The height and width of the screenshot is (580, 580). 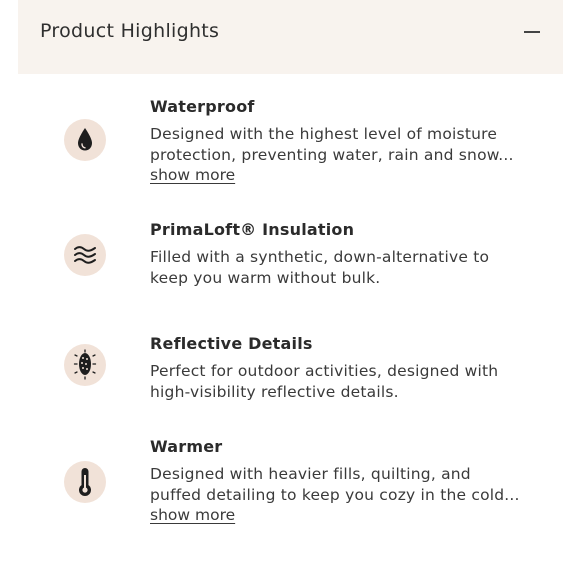 What do you see at coordinates (130, 31) in the screenshot?
I see `section-title: Product Highlights` at bounding box center [130, 31].